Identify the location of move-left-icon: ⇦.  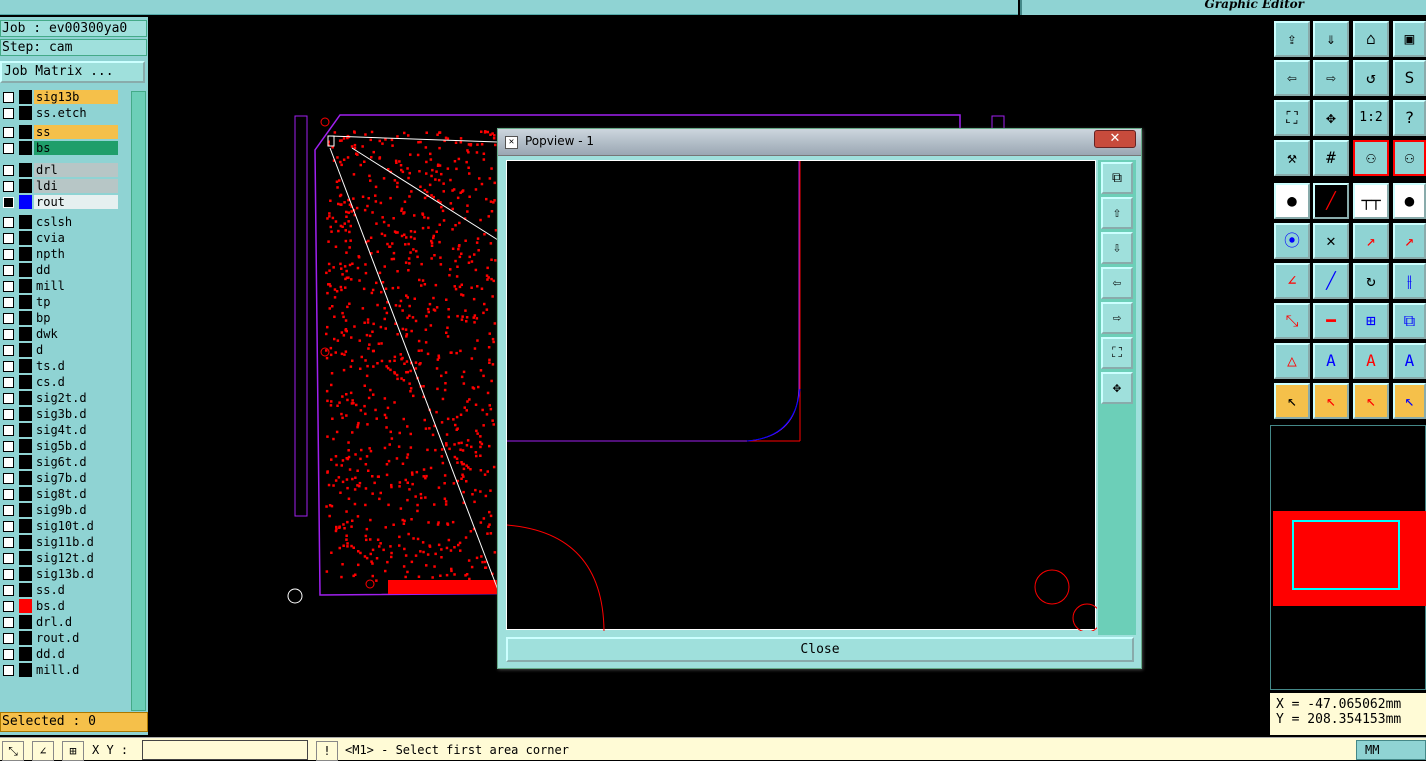
(1292, 78).